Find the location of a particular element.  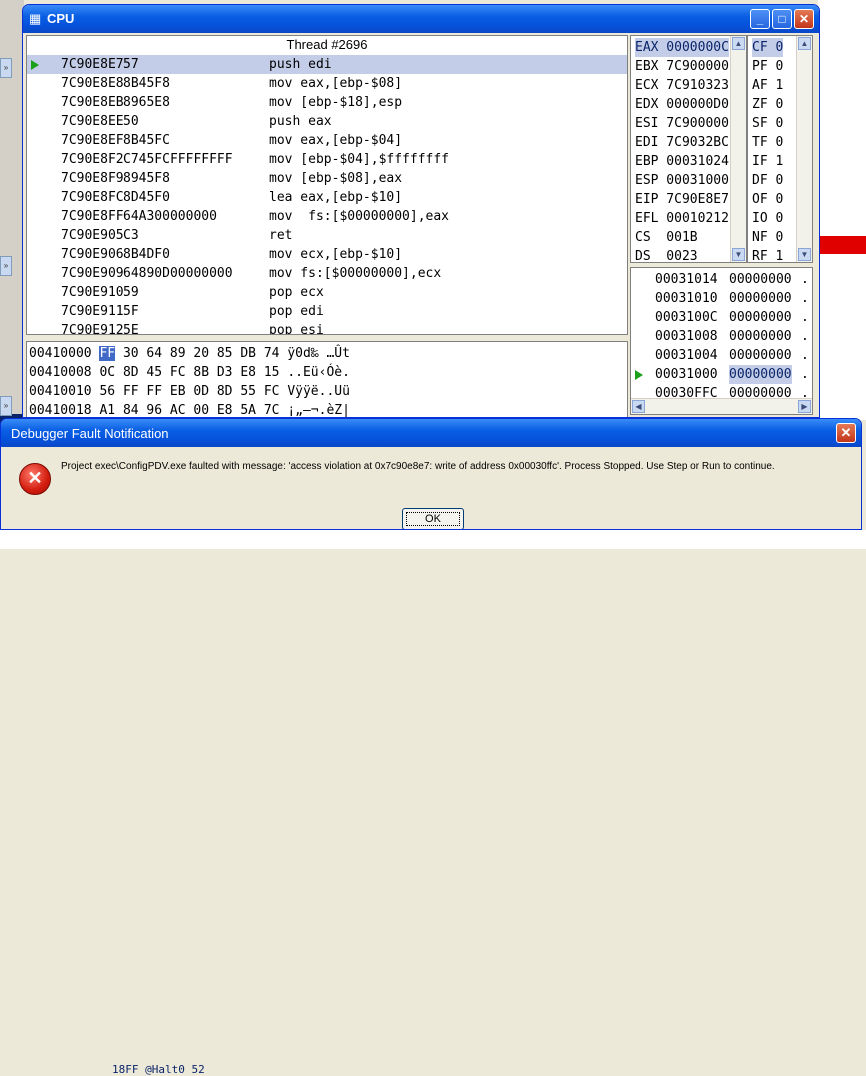

flag-row: SF 0 is located at coordinates (767, 123).